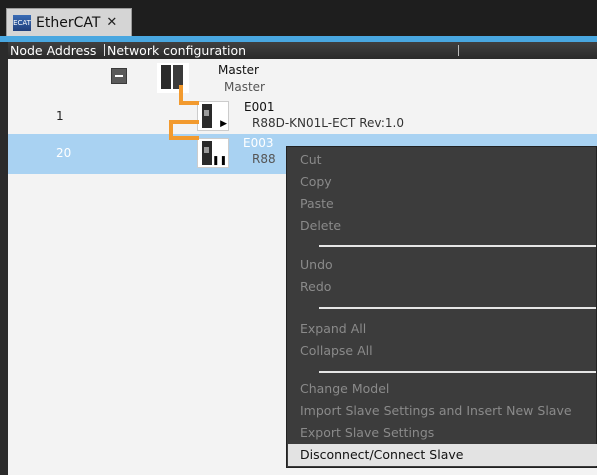  Describe the element at coordinates (244, 87) in the screenshot. I see `device-model: Master` at that location.